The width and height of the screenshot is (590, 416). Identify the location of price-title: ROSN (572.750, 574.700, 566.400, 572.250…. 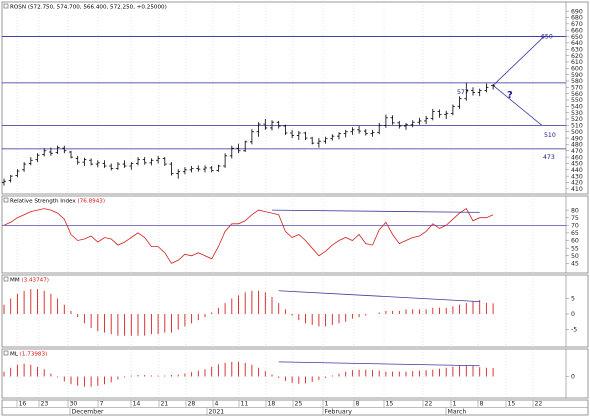
(85, 6).